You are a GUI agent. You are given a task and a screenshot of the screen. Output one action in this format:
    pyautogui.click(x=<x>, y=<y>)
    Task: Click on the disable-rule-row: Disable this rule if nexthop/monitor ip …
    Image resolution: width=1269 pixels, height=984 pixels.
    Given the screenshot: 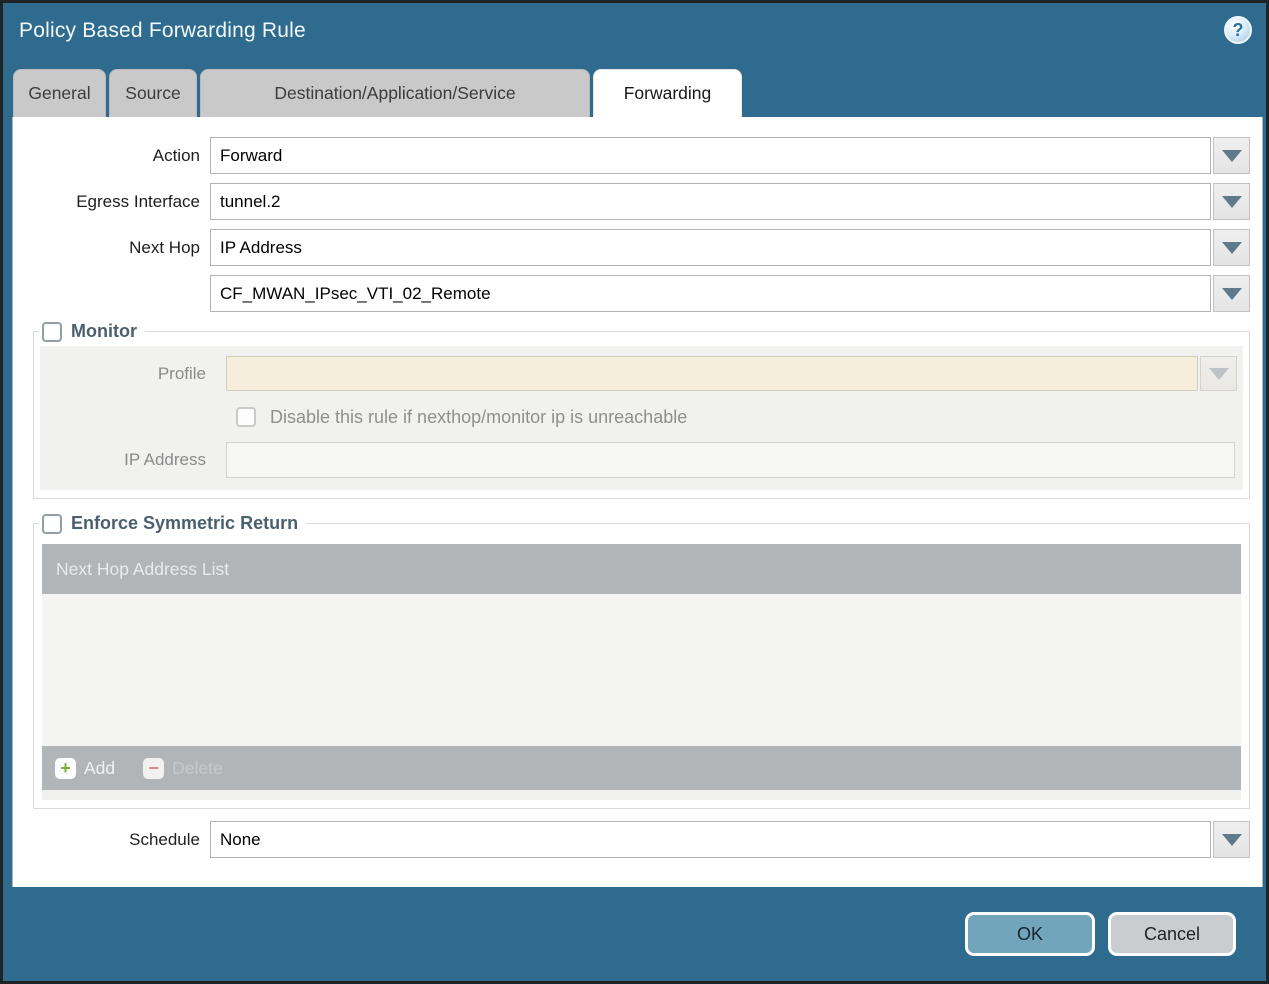 What is the action you would take?
    pyautogui.click(x=638, y=417)
    